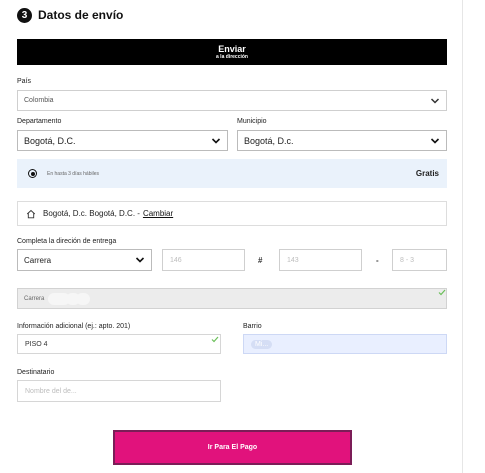 The height and width of the screenshot is (473, 485). Describe the element at coordinates (176, 260) in the screenshot. I see `street-number-value: 146` at that location.